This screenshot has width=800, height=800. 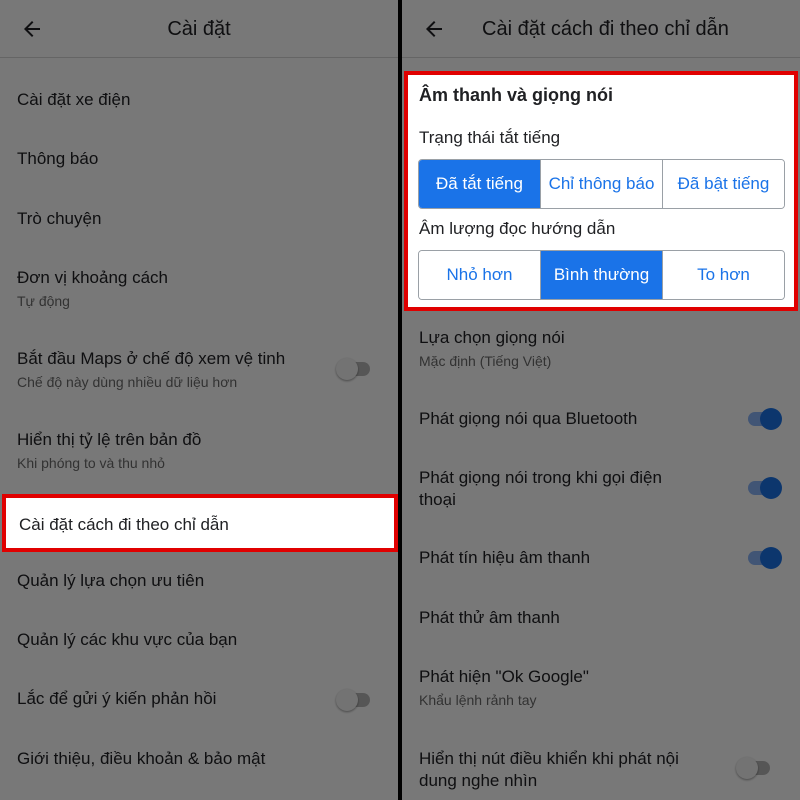 I want to click on volume-option-softer: Nhỏ hơn, so click(x=480, y=275).